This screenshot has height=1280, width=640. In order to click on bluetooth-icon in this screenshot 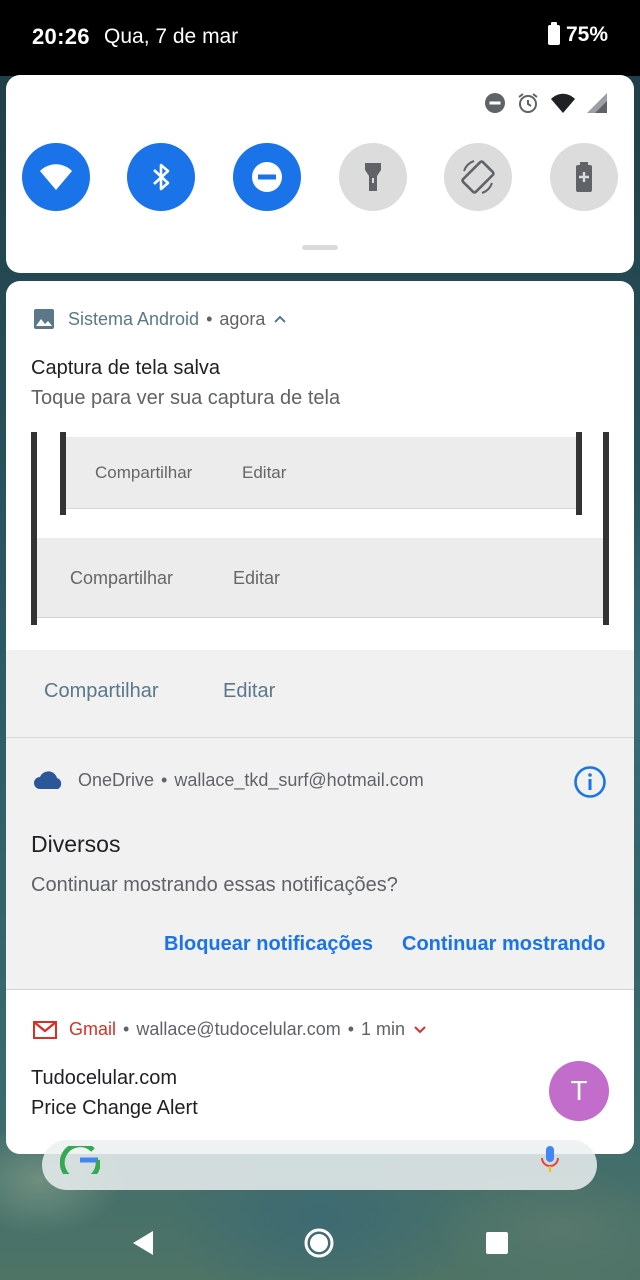, I will do `click(161, 177)`.